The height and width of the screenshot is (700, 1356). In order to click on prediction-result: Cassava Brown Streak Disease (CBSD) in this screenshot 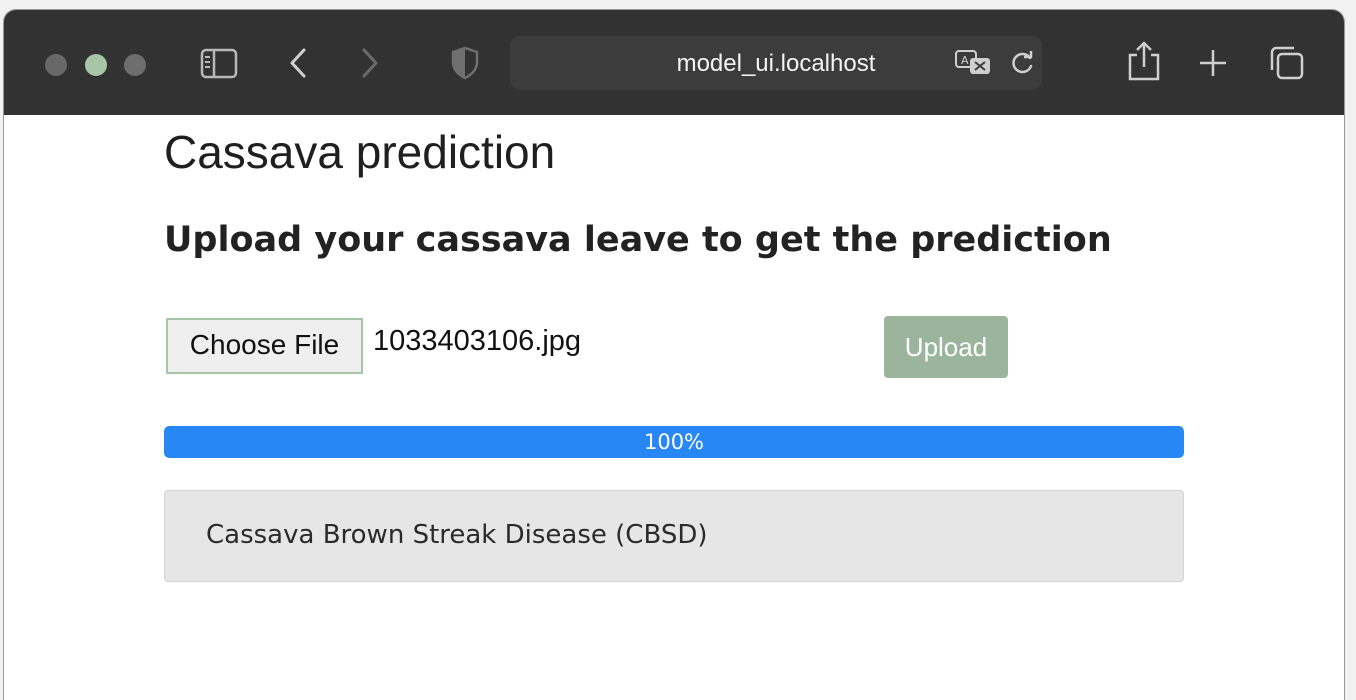, I will do `click(674, 536)`.